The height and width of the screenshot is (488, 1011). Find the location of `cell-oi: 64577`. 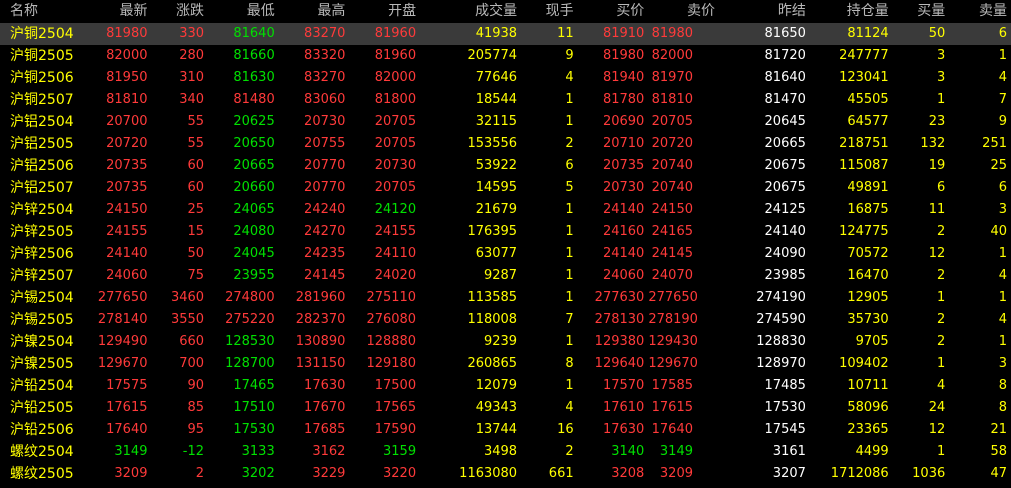

cell-oi: 64577 is located at coordinates (868, 121).